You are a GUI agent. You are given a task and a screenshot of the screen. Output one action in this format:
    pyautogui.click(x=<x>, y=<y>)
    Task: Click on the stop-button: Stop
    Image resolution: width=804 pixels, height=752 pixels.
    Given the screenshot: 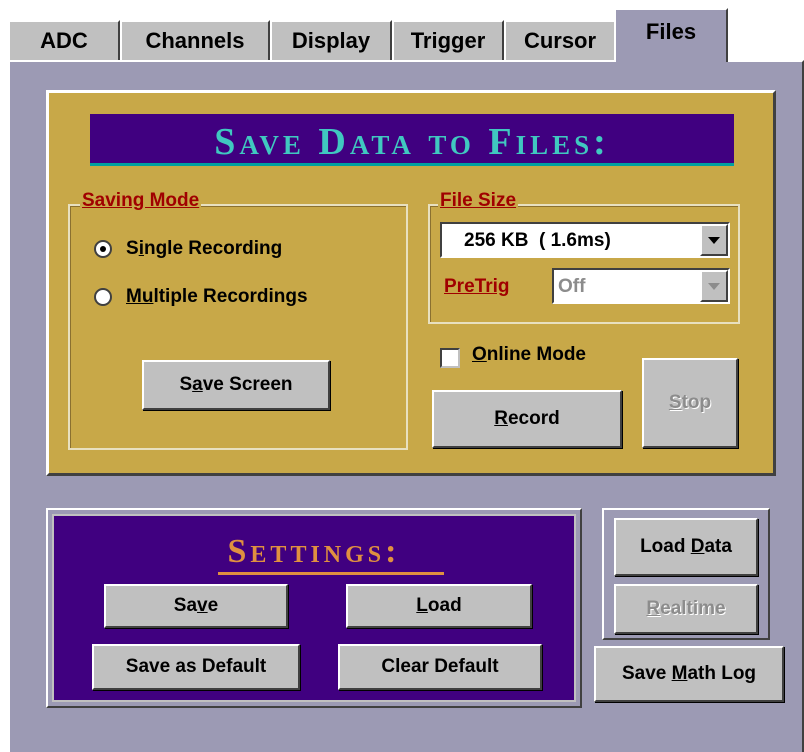 What is the action you would take?
    pyautogui.click(x=690, y=403)
    